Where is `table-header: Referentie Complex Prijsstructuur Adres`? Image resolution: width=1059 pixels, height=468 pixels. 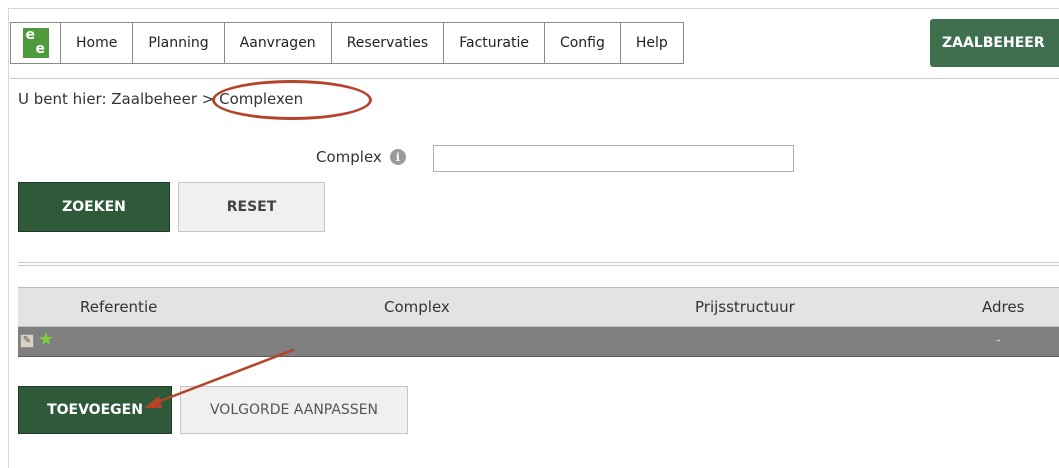
table-header: Referentie Complex Prijsstructuur Adres is located at coordinates (538, 307).